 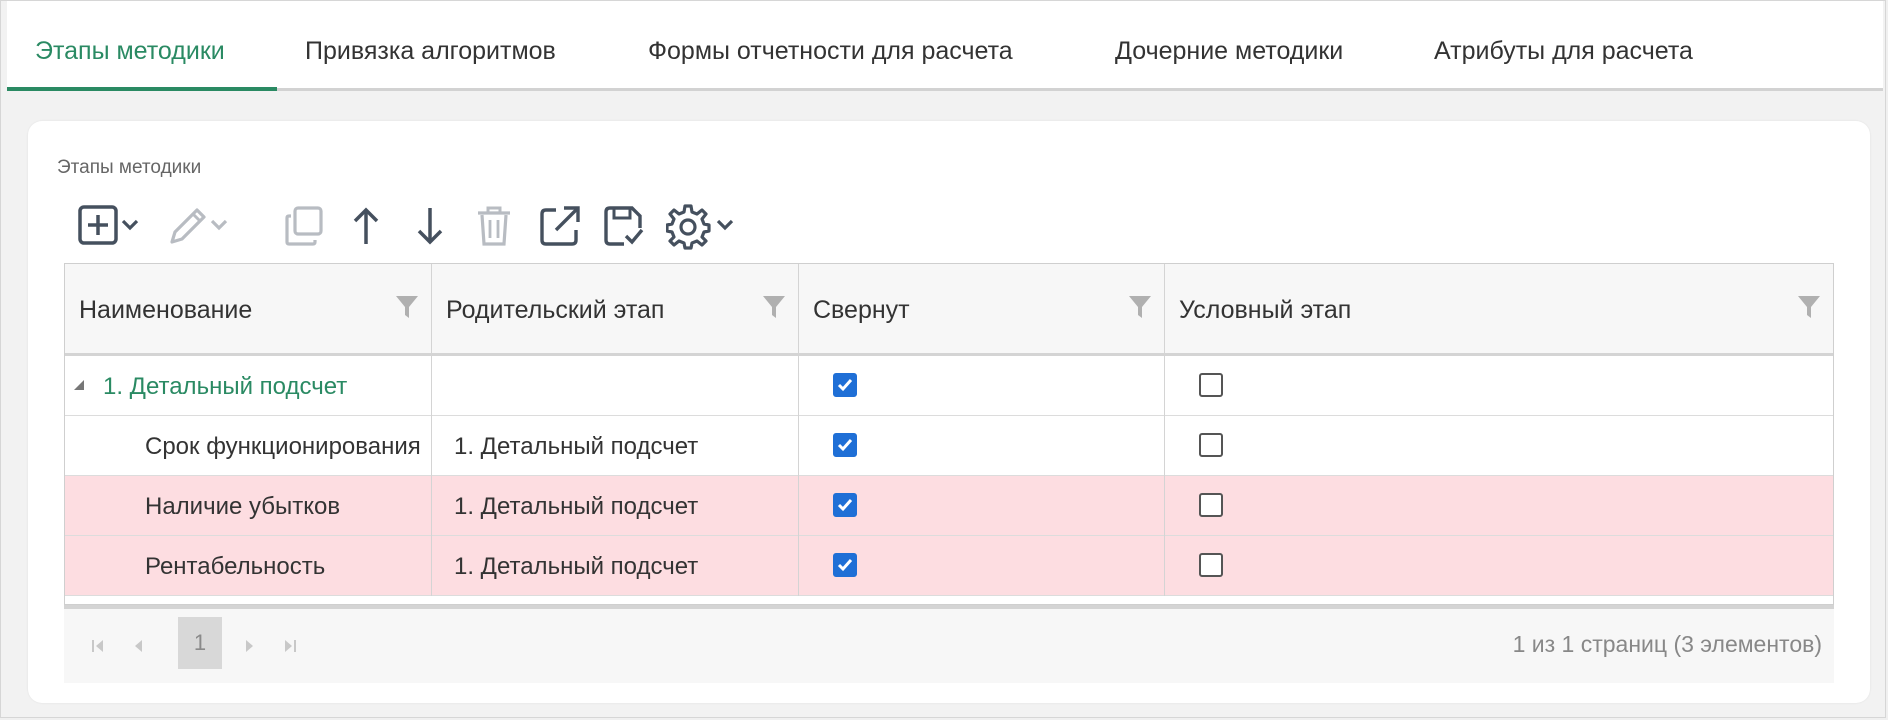 What do you see at coordinates (290, 648) in the screenshot?
I see `last-page-icon` at bounding box center [290, 648].